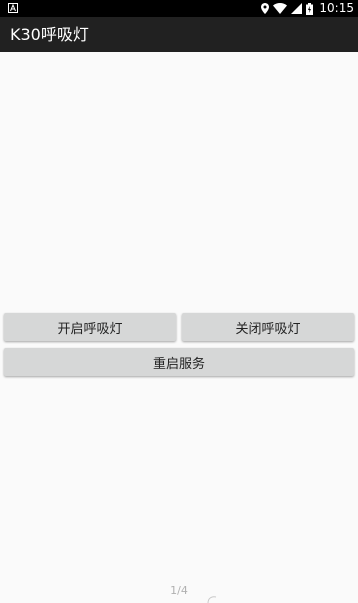 This screenshot has width=358, height=603. I want to click on app-title: K30呼吸灯, so click(49, 34).